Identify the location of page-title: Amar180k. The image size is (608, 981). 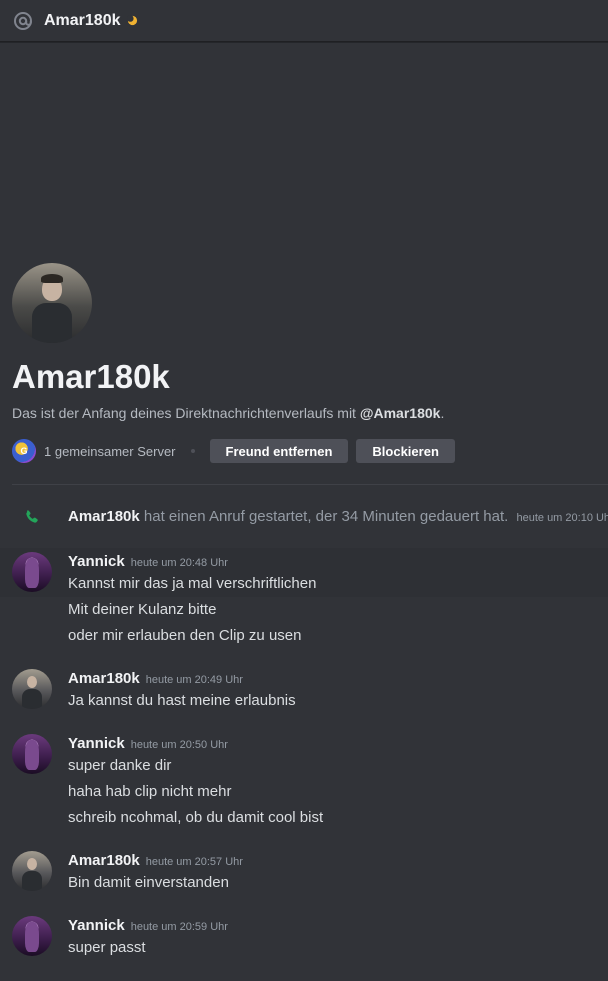
(82, 20).